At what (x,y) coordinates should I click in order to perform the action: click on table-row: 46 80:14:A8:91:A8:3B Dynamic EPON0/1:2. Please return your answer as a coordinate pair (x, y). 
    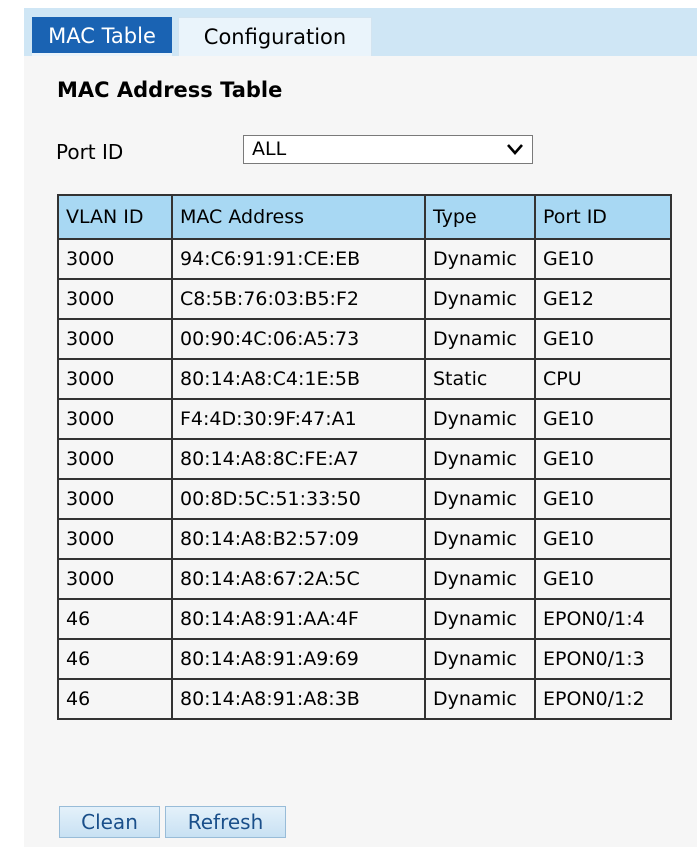
    Looking at the image, I should click on (364, 699).